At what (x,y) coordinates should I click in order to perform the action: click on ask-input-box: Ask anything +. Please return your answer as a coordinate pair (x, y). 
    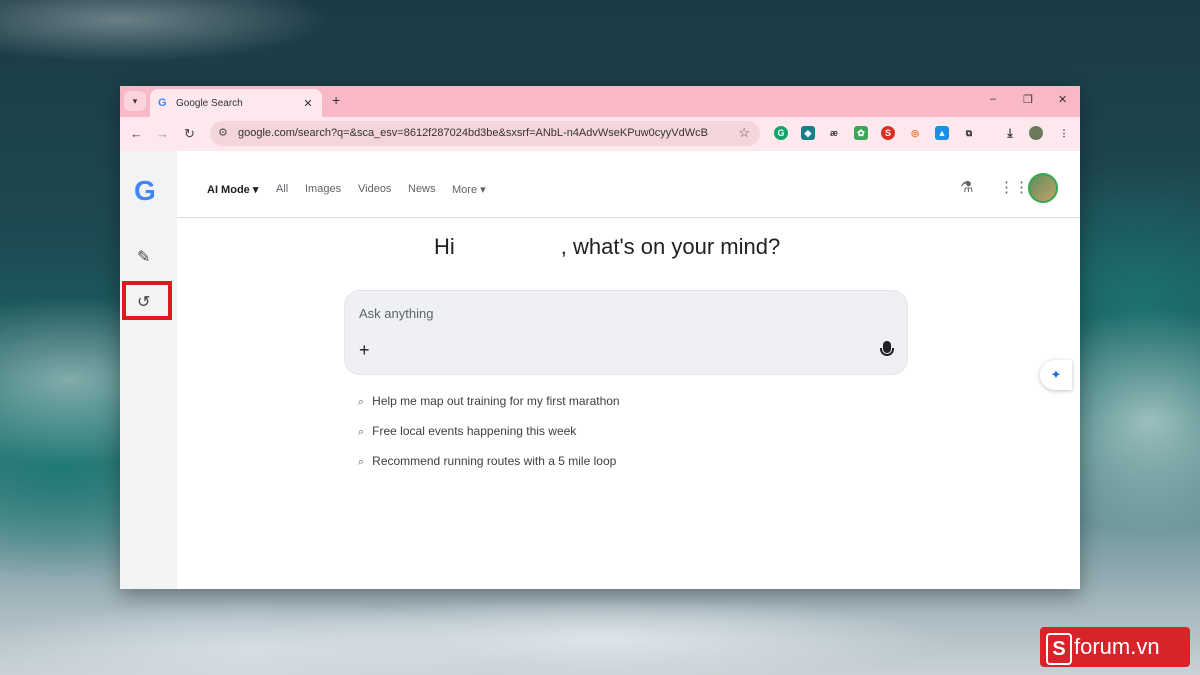
    Looking at the image, I should click on (626, 332).